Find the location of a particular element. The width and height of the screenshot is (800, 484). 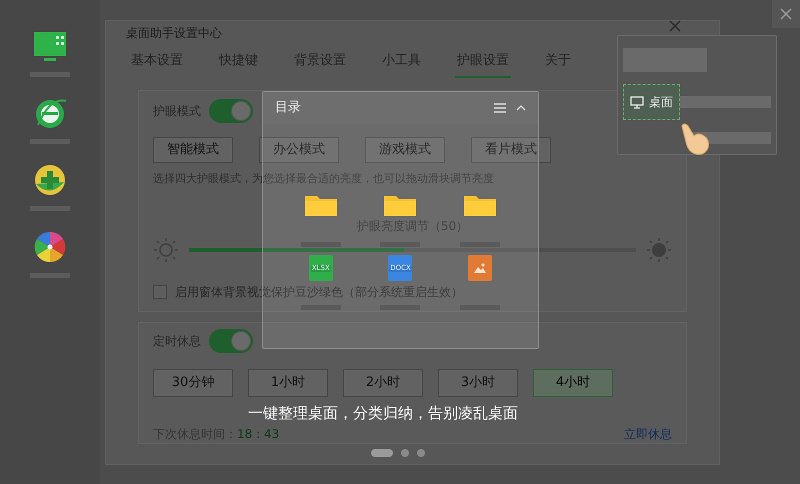

pinwheel-icon is located at coordinates (50, 247).